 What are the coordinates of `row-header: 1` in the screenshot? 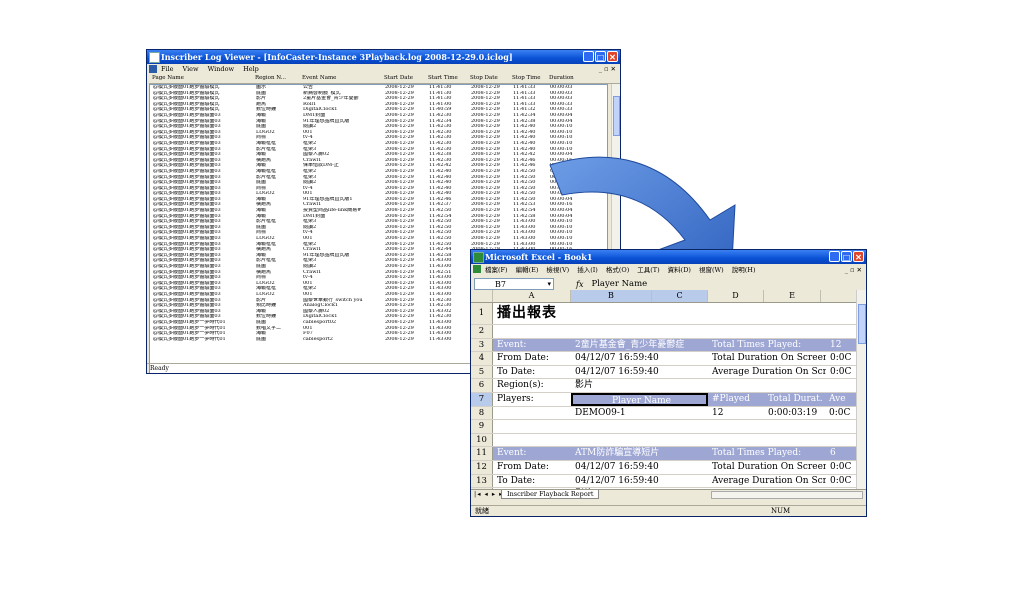 It's located at (482, 313).